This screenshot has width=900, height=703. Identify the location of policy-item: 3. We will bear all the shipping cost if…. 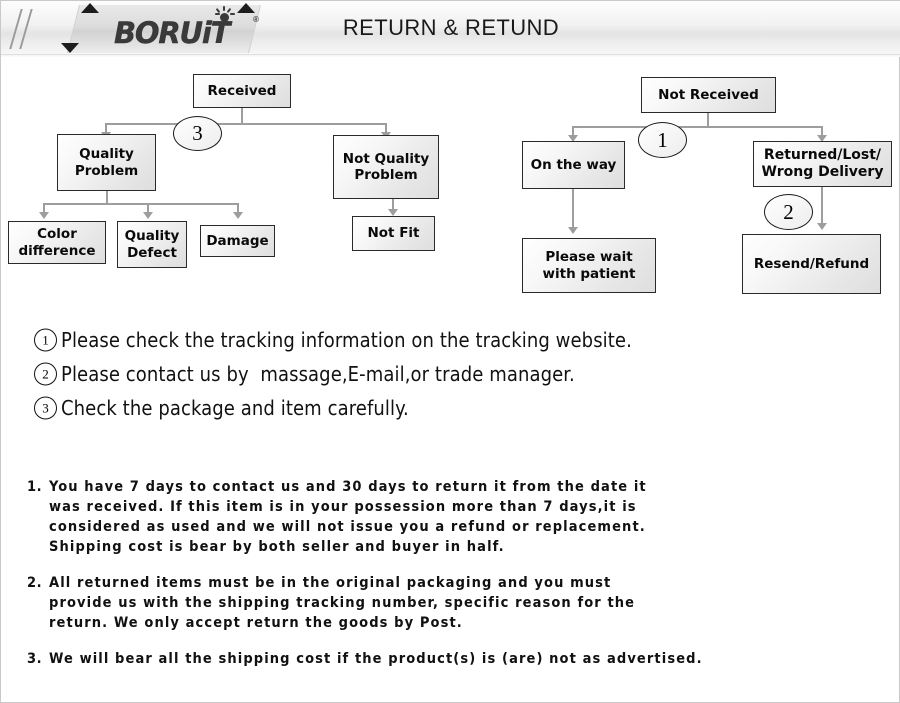
(450, 659).